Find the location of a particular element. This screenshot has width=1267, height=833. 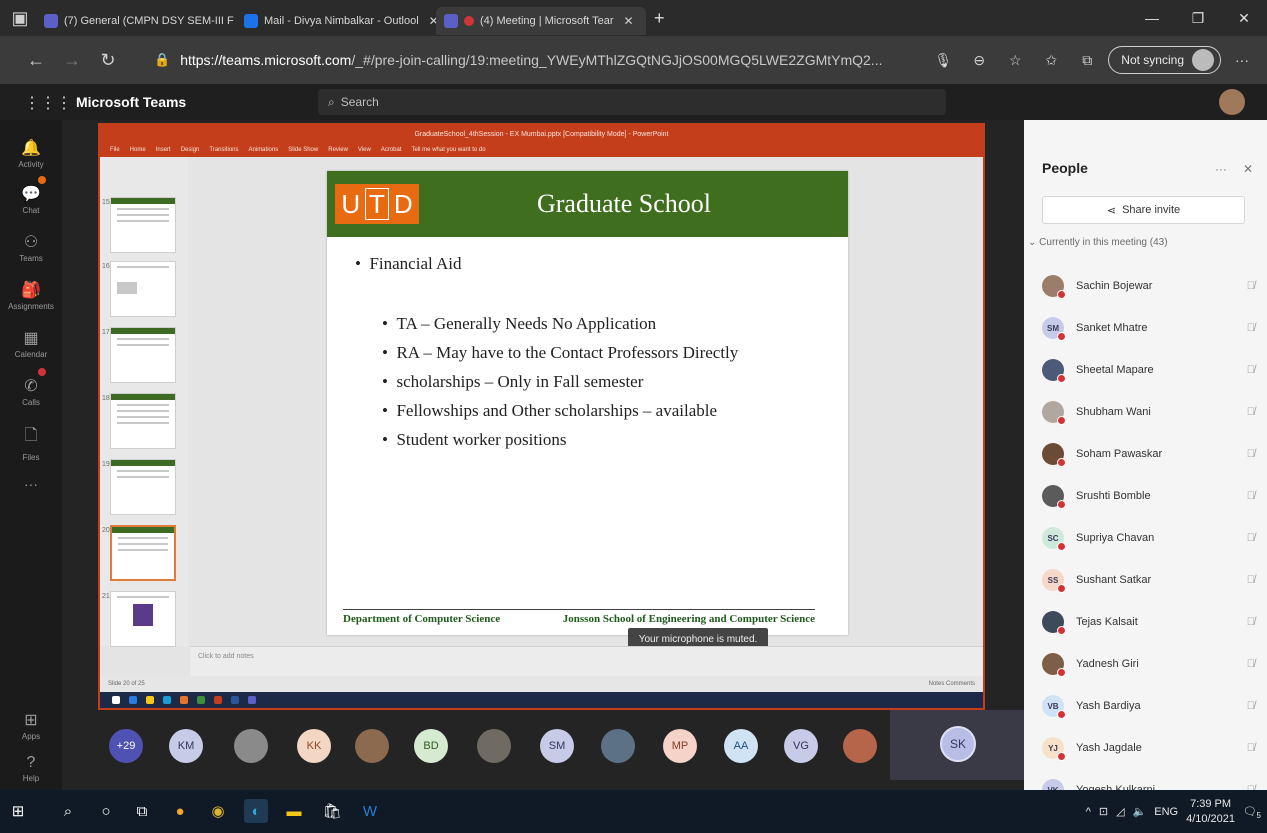

slide-header: U T D Graduate School is located at coordinates (587, 204).